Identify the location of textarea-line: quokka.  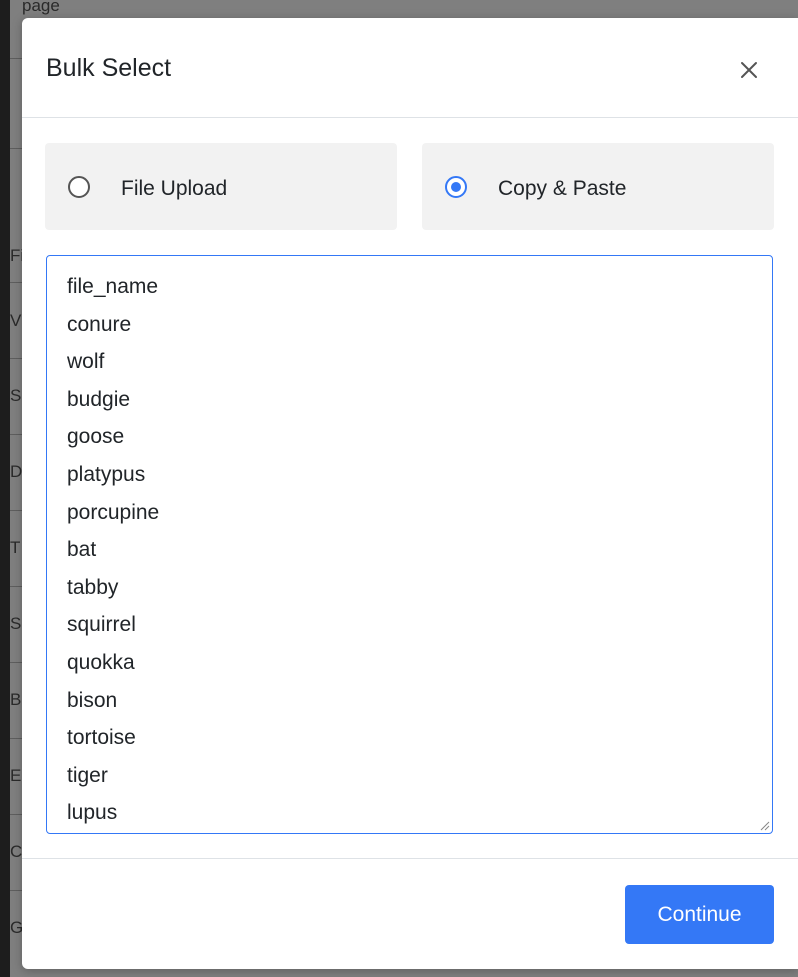
(101, 662).